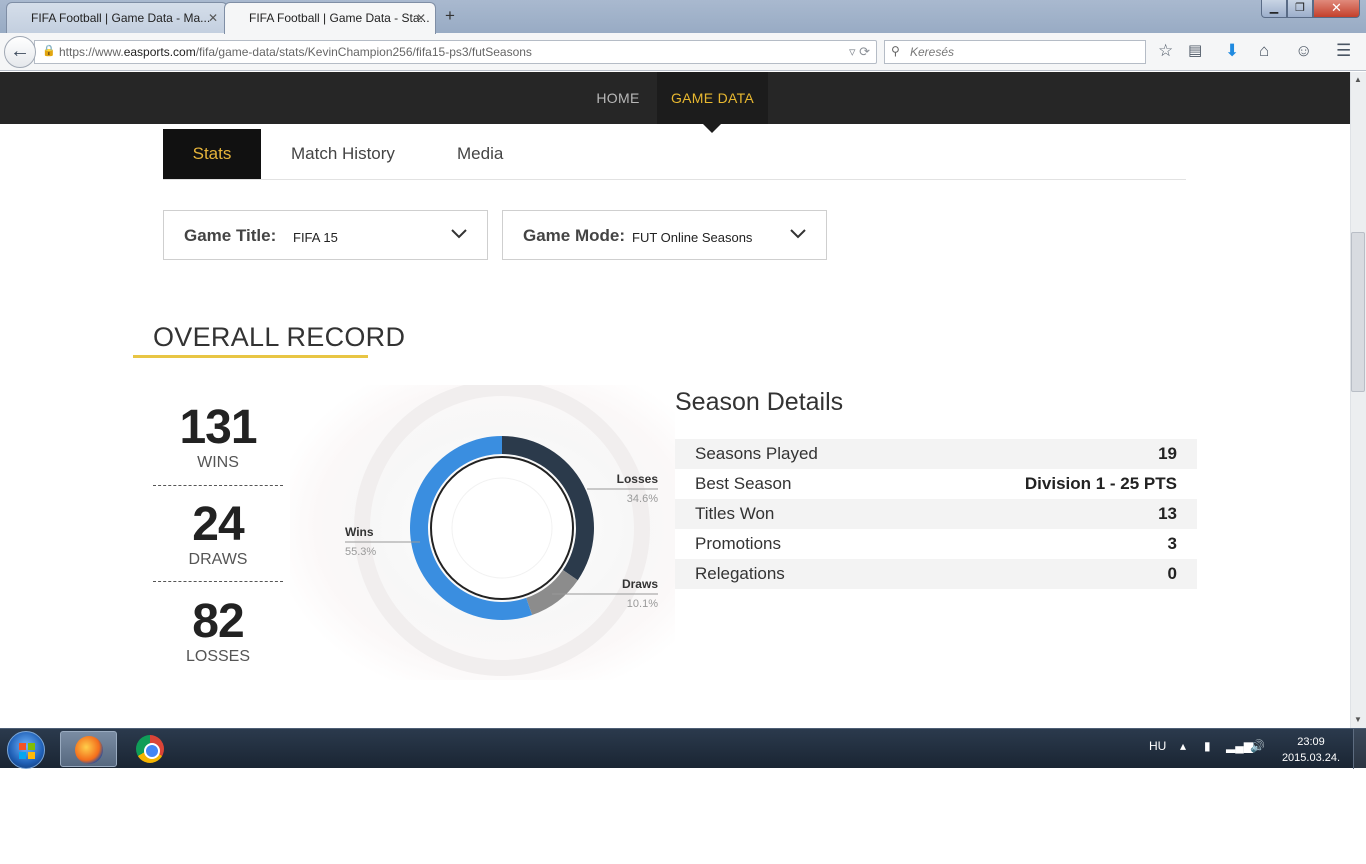  Describe the element at coordinates (574, 235) in the screenshot. I see `game-mode-label: Game Mode:` at that location.